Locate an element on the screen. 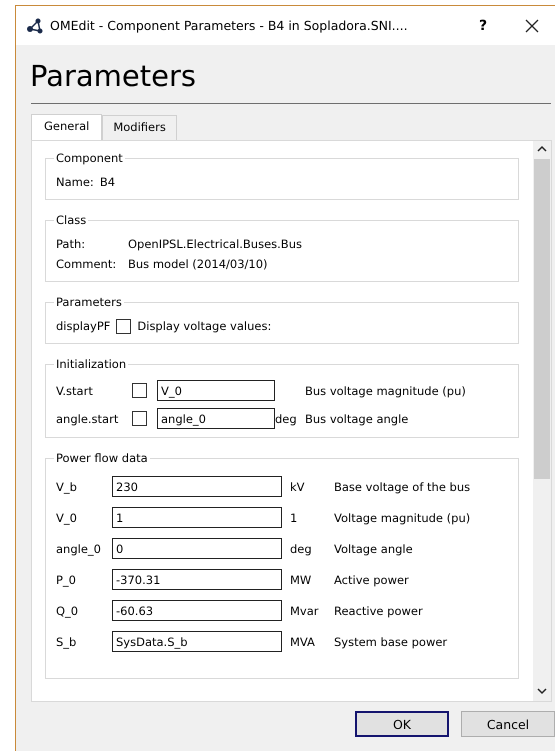 The width and height of the screenshot is (555, 751). parameter-name: S_b is located at coordinates (67, 641).